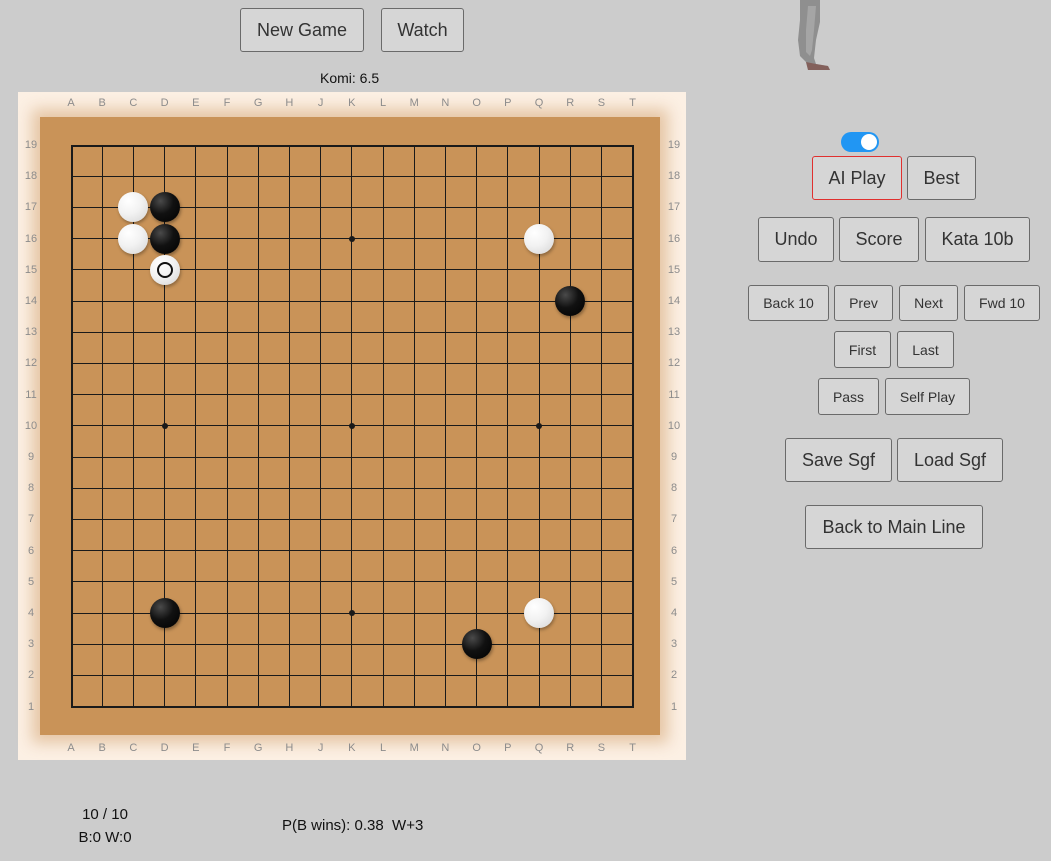  Describe the element at coordinates (674, 613) in the screenshot. I see `row-label-right: 4` at that location.